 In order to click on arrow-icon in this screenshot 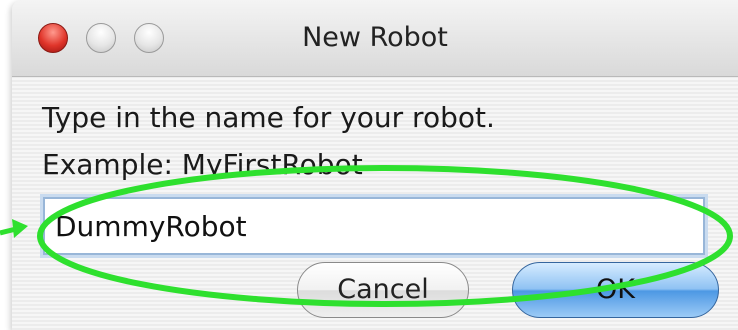, I will do `click(14, 228)`.